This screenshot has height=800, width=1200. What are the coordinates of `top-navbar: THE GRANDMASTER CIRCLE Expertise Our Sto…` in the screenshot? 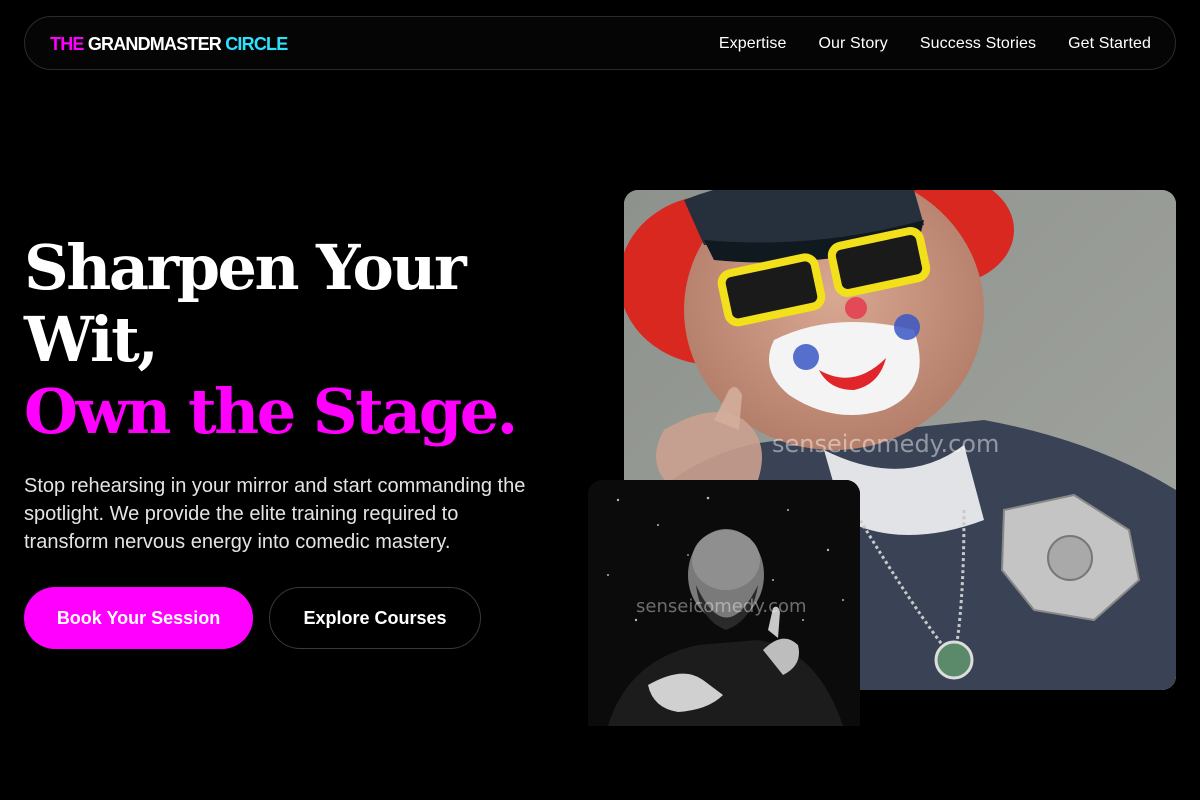 It's located at (600, 43).